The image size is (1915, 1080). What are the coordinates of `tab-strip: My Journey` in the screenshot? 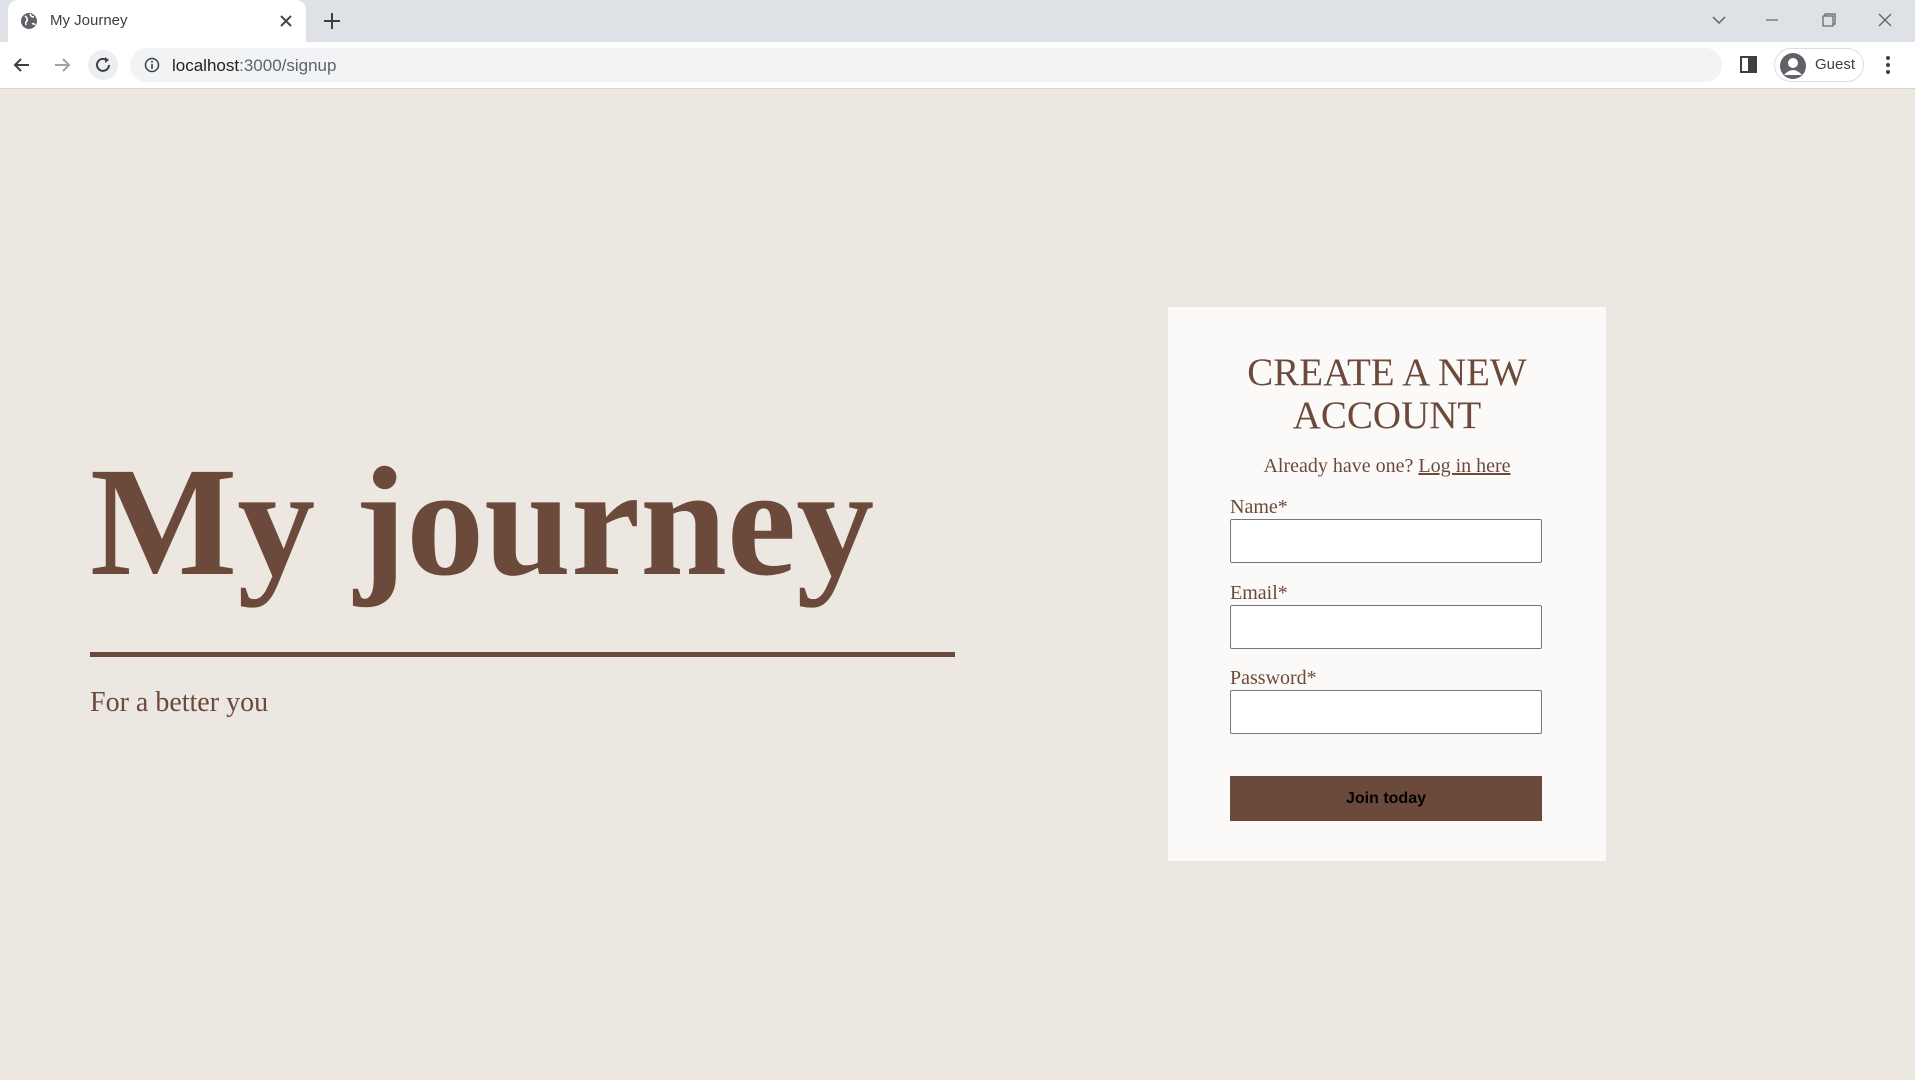 It's located at (957, 21).